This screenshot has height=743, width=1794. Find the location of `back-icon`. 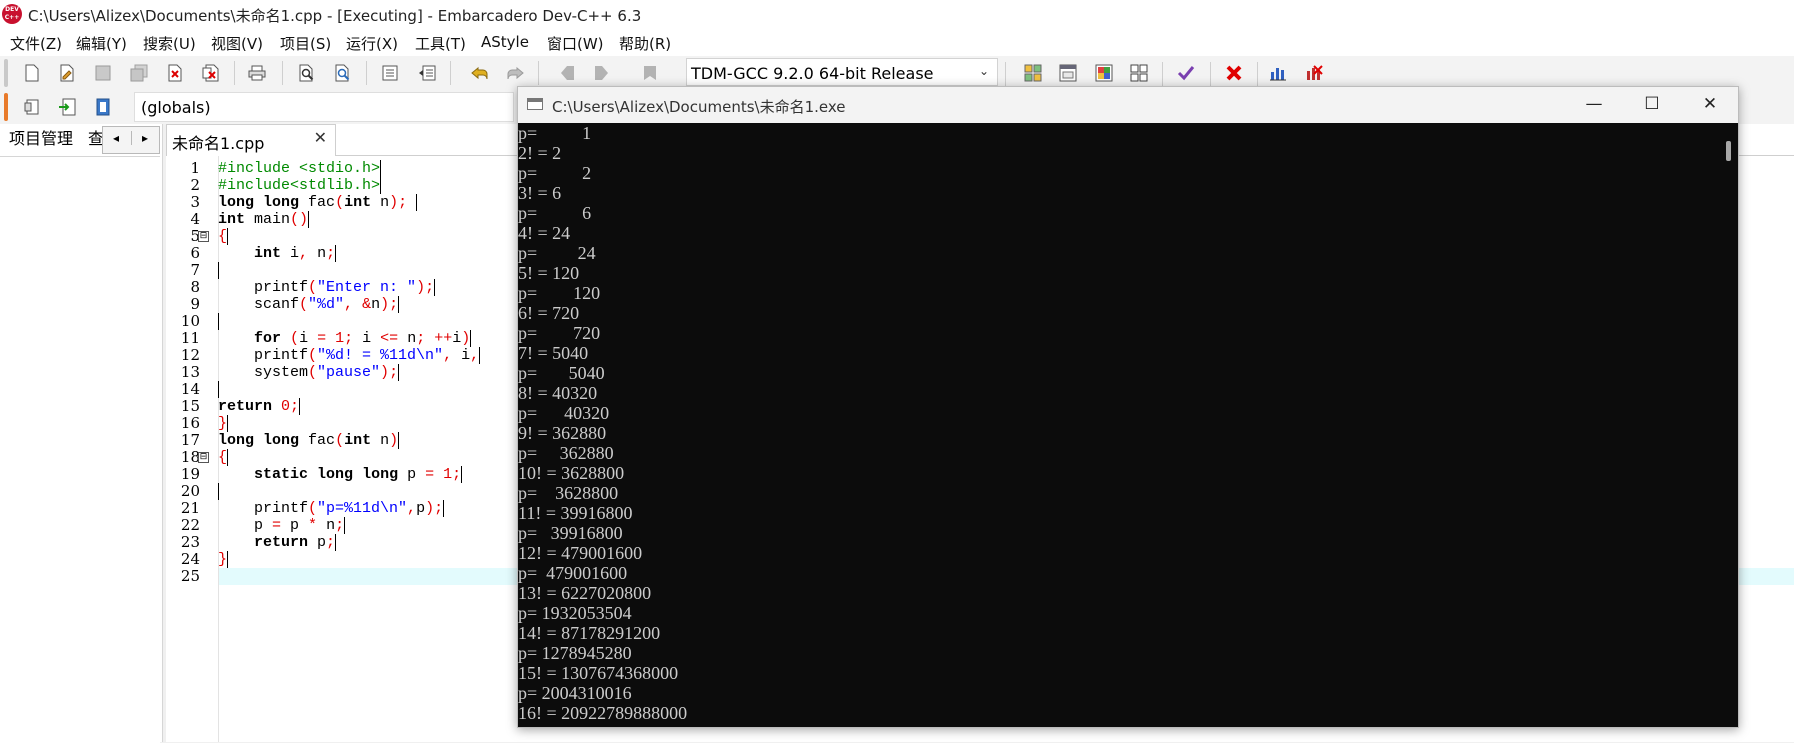

back-icon is located at coordinates (567, 73).